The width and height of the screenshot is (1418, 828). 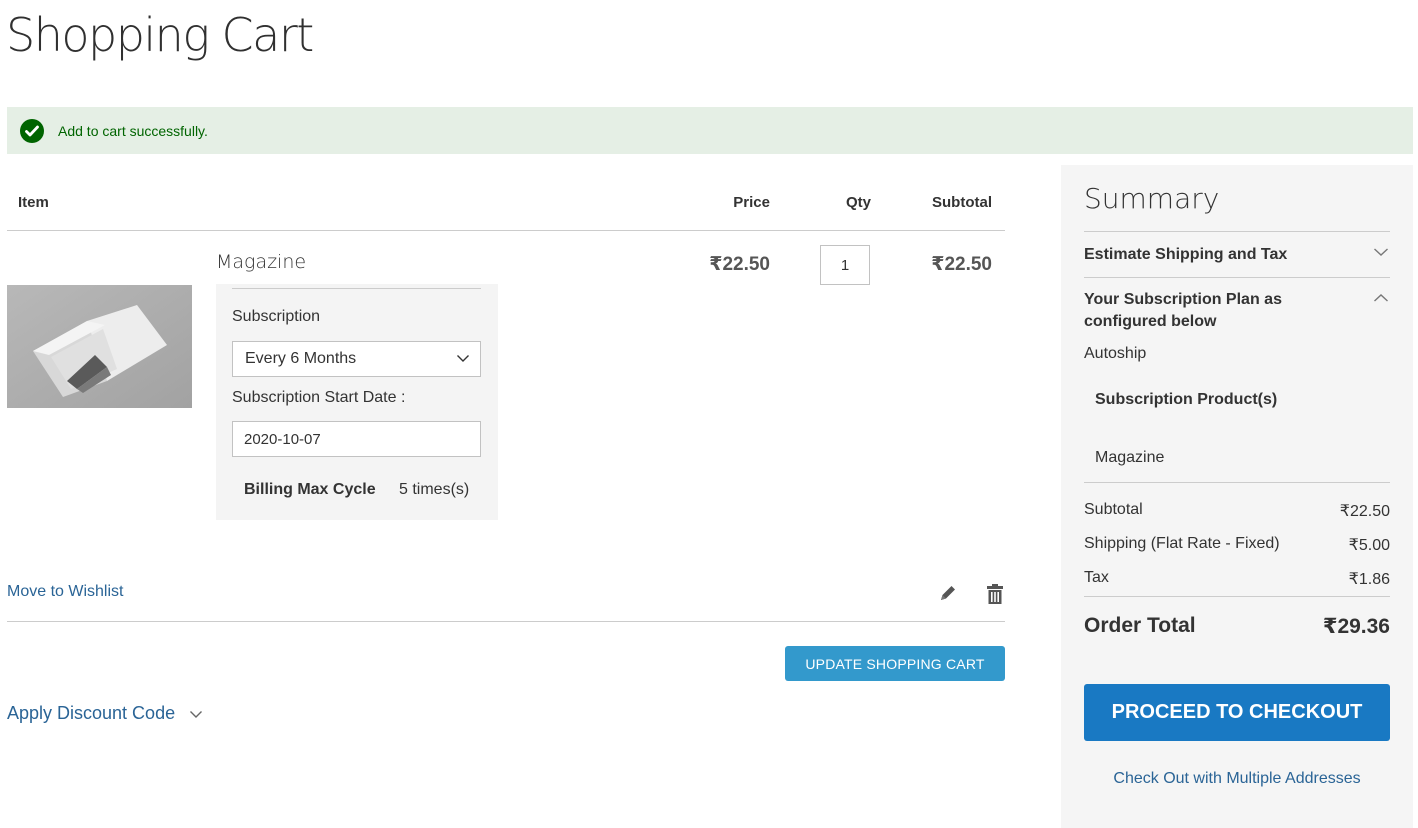 What do you see at coordinates (961, 264) in the screenshot?
I see `item-subtotal: ₹22.50` at bounding box center [961, 264].